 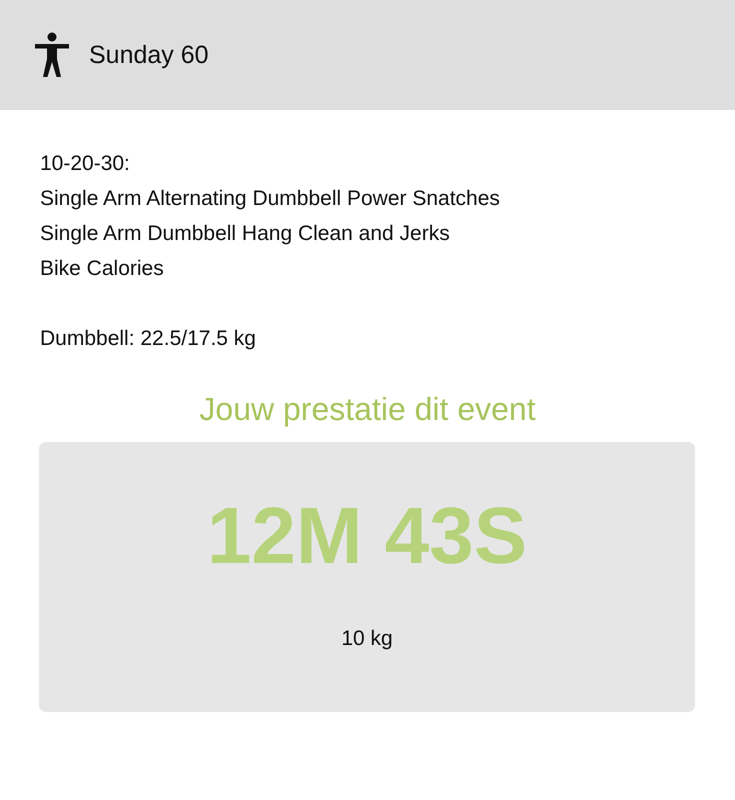 What do you see at coordinates (102, 269) in the screenshot?
I see `workout-line: Bike Calories` at bounding box center [102, 269].